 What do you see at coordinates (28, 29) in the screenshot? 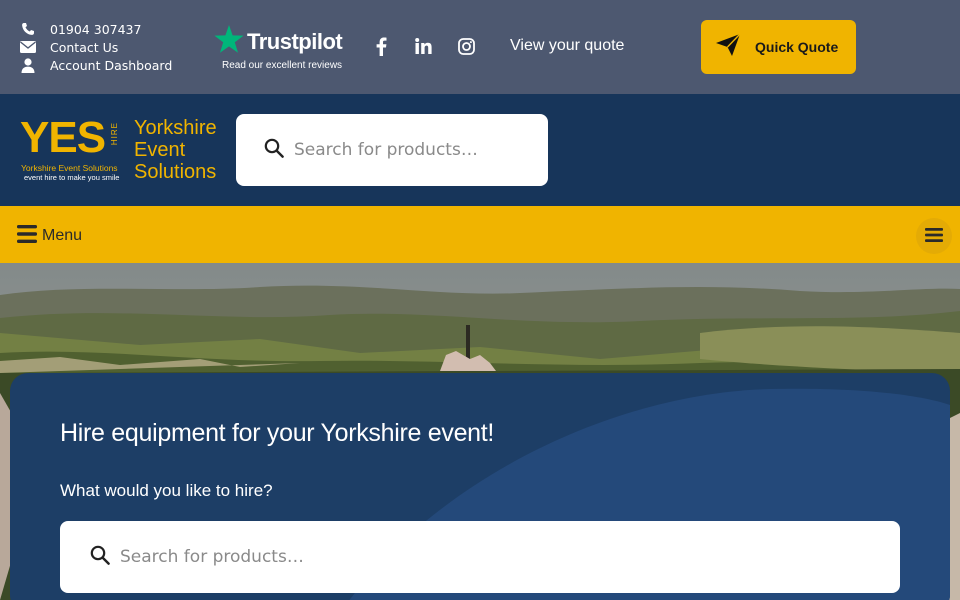
I see `phone-icon` at bounding box center [28, 29].